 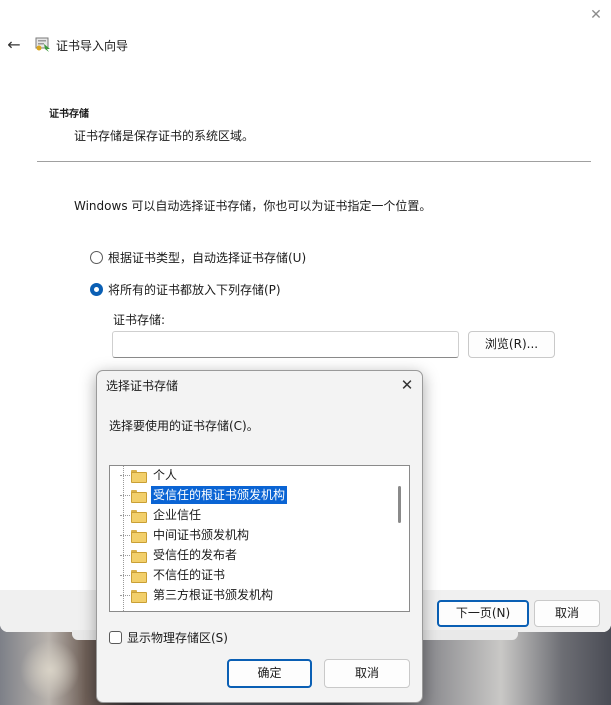 What do you see at coordinates (96, 257) in the screenshot?
I see `radio-auto-indicator` at bounding box center [96, 257].